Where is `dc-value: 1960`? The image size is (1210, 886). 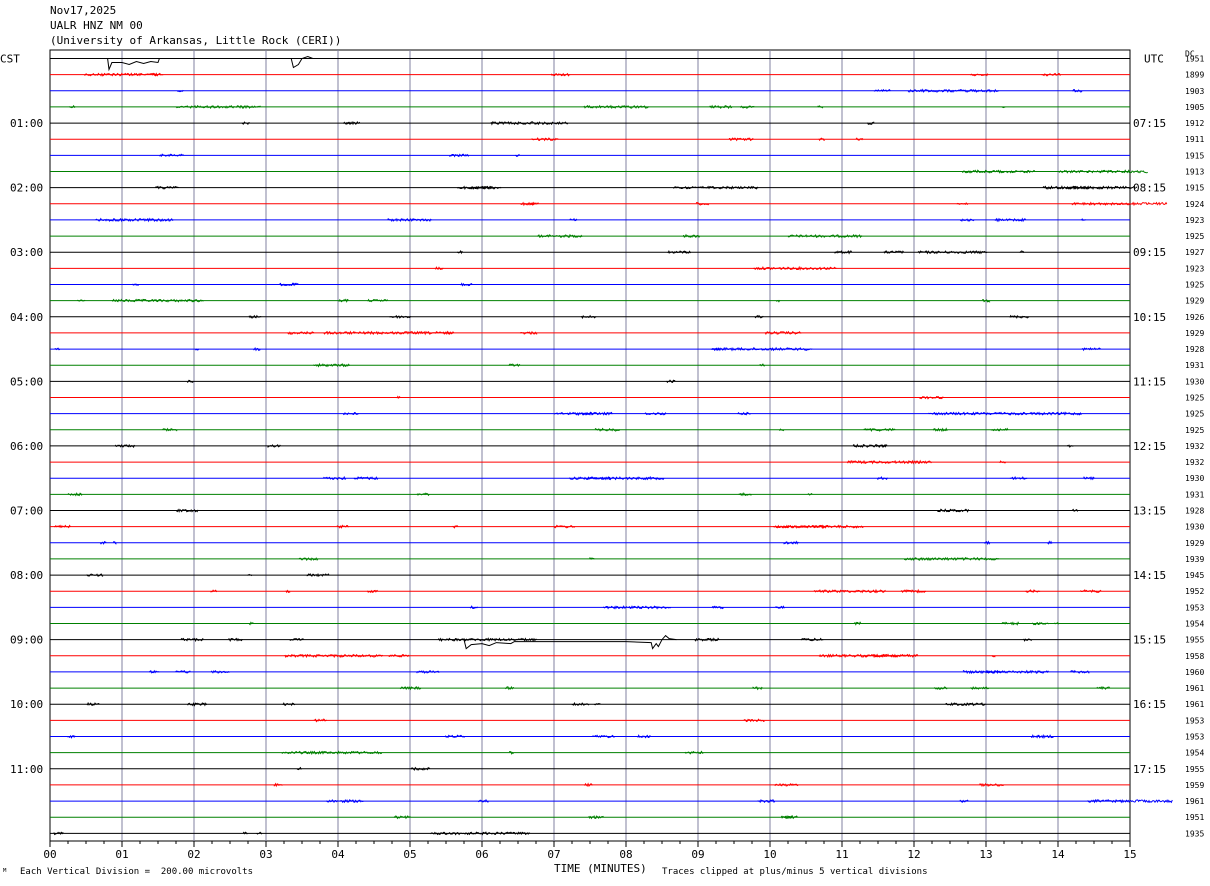 dc-value: 1960 is located at coordinates (1194, 672).